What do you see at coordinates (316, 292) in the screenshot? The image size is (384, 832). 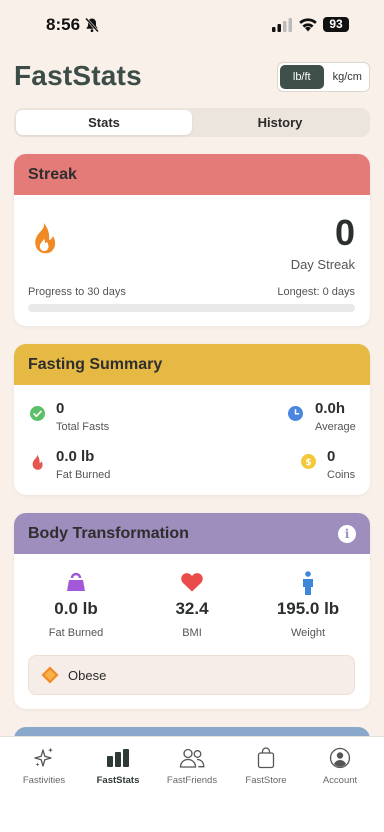 I see `longest-streak-label: Longest: 0 days` at bounding box center [316, 292].